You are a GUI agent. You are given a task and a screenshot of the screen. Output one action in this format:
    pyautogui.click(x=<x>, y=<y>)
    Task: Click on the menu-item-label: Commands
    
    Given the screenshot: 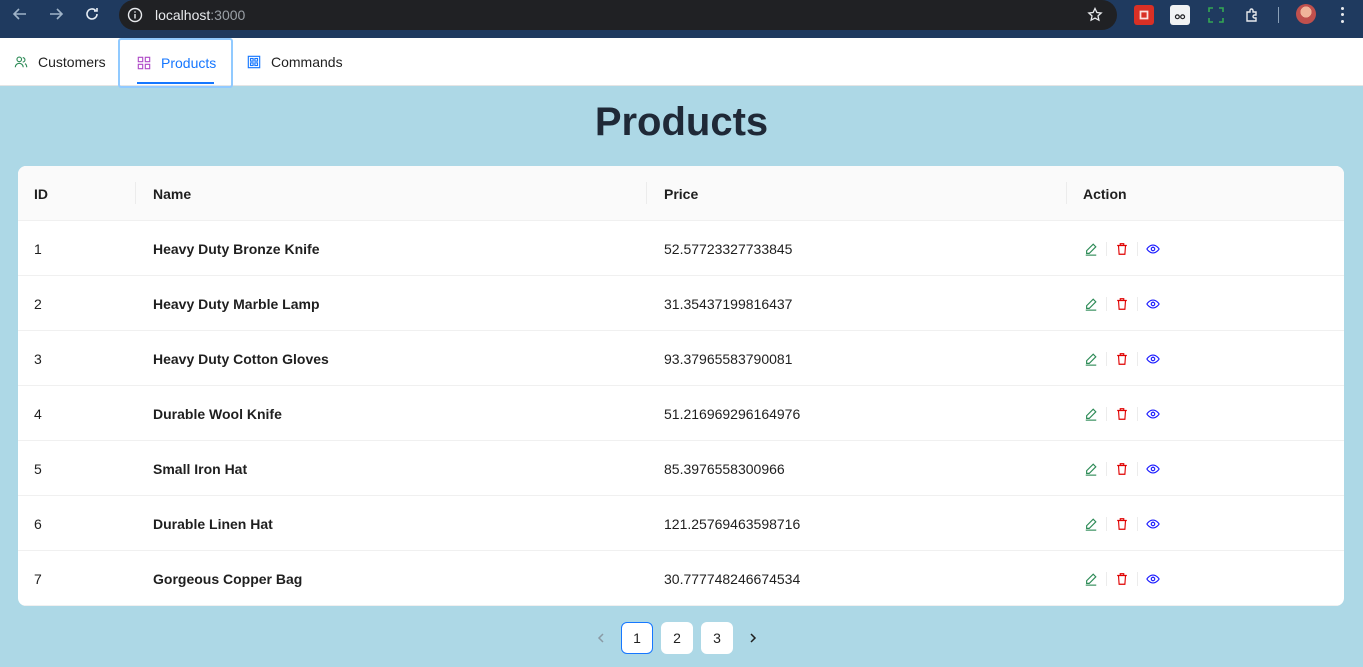 What is the action you would take?
    pyautogui.click(x=307, y=62)
    